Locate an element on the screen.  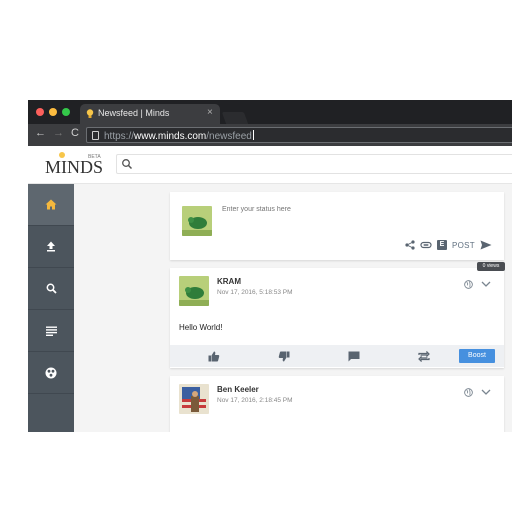
post-button-label: POST is located at coordinates (463, 245).